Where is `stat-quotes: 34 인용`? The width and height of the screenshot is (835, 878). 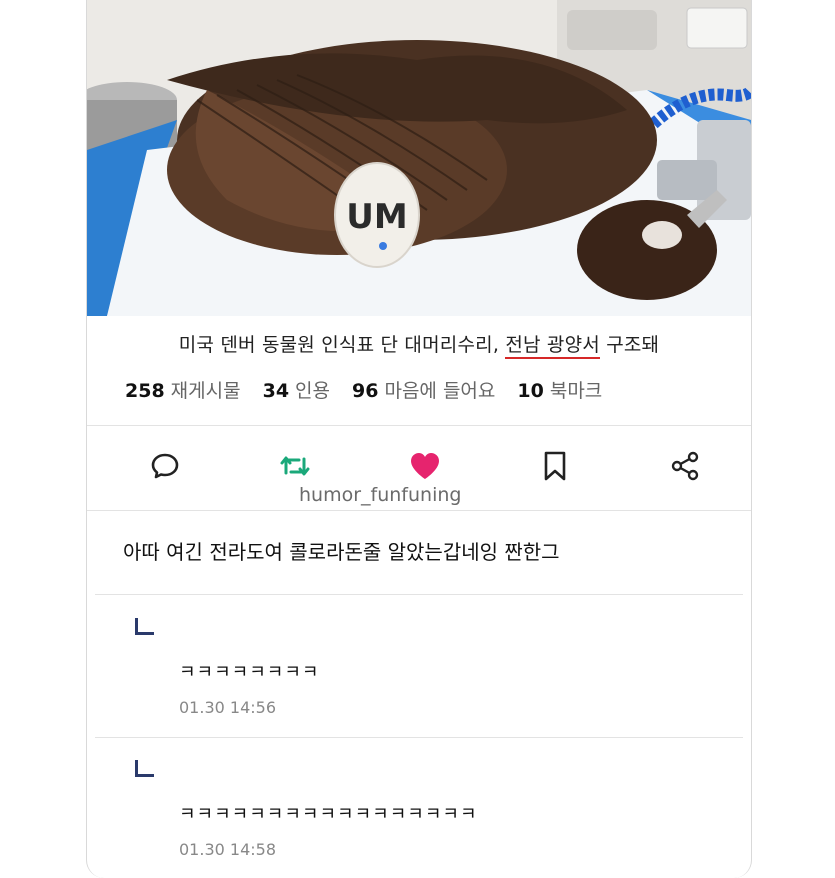 stat-quotes: 34 인용 is located at coordinates (296, 389).